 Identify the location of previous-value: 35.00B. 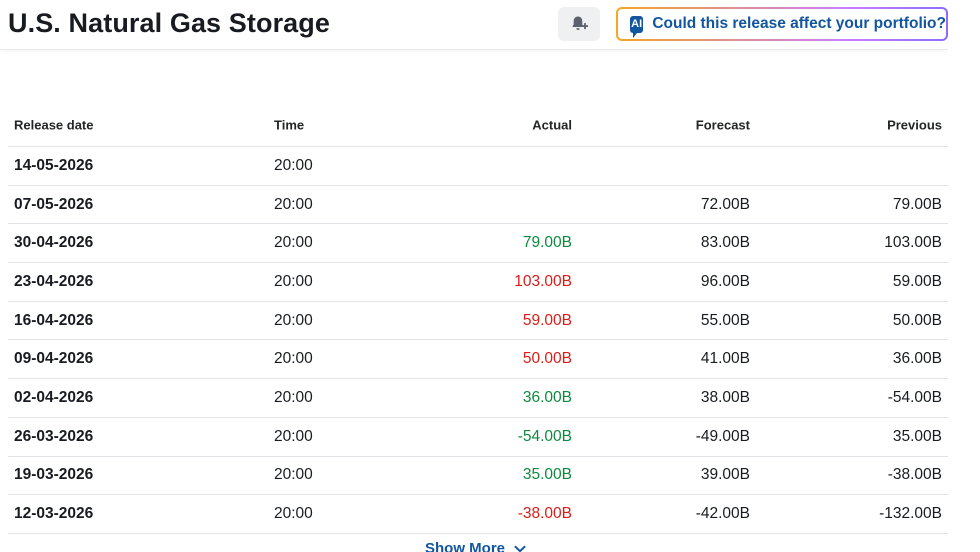
(917, 436).